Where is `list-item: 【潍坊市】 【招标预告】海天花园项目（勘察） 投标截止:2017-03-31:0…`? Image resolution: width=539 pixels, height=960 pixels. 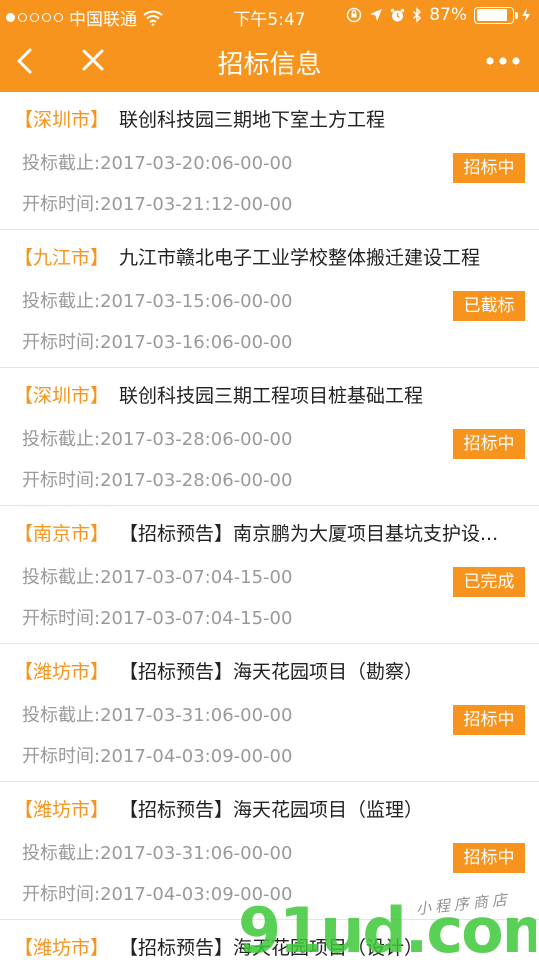 list-item: 【潍坊市】 【招标预告】海天花园项目（勘察） 投标截止:2017-03-31:0… is located at coordinates (269, 713).